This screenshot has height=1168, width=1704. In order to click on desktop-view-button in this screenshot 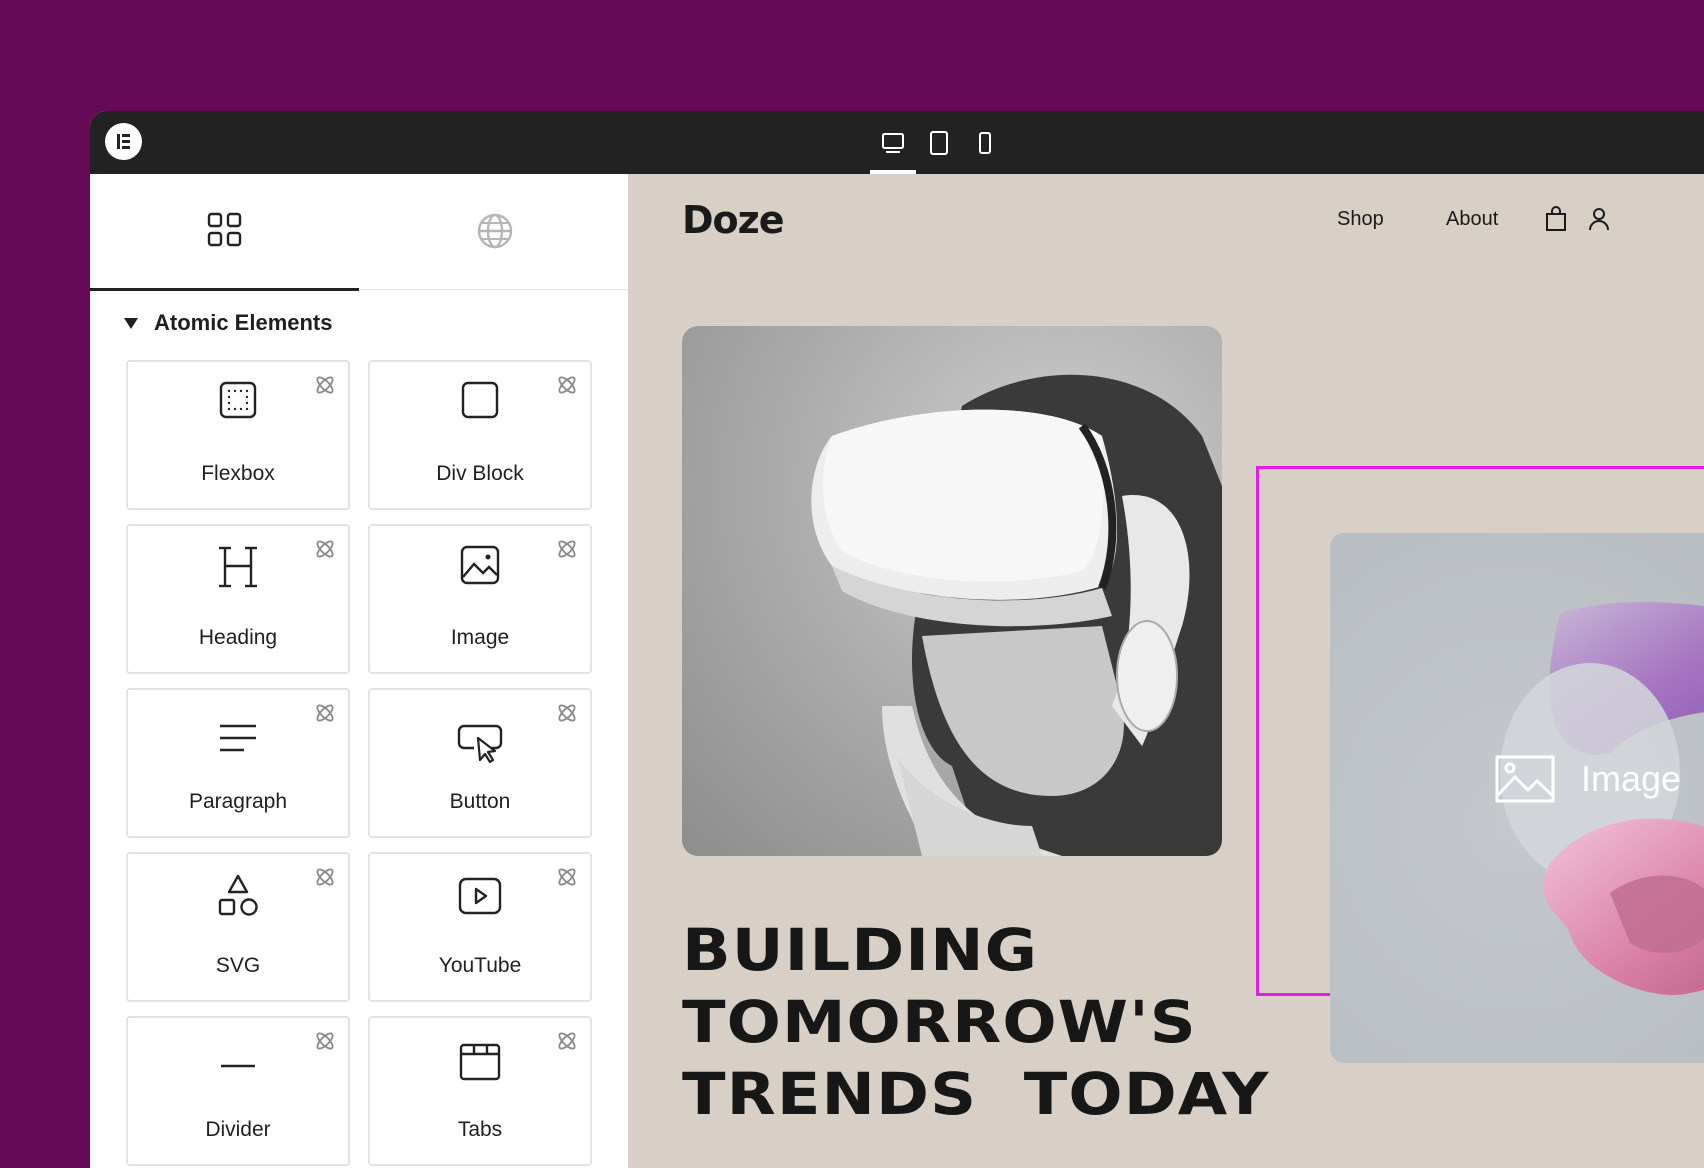, I will do `click(893, 142)`.